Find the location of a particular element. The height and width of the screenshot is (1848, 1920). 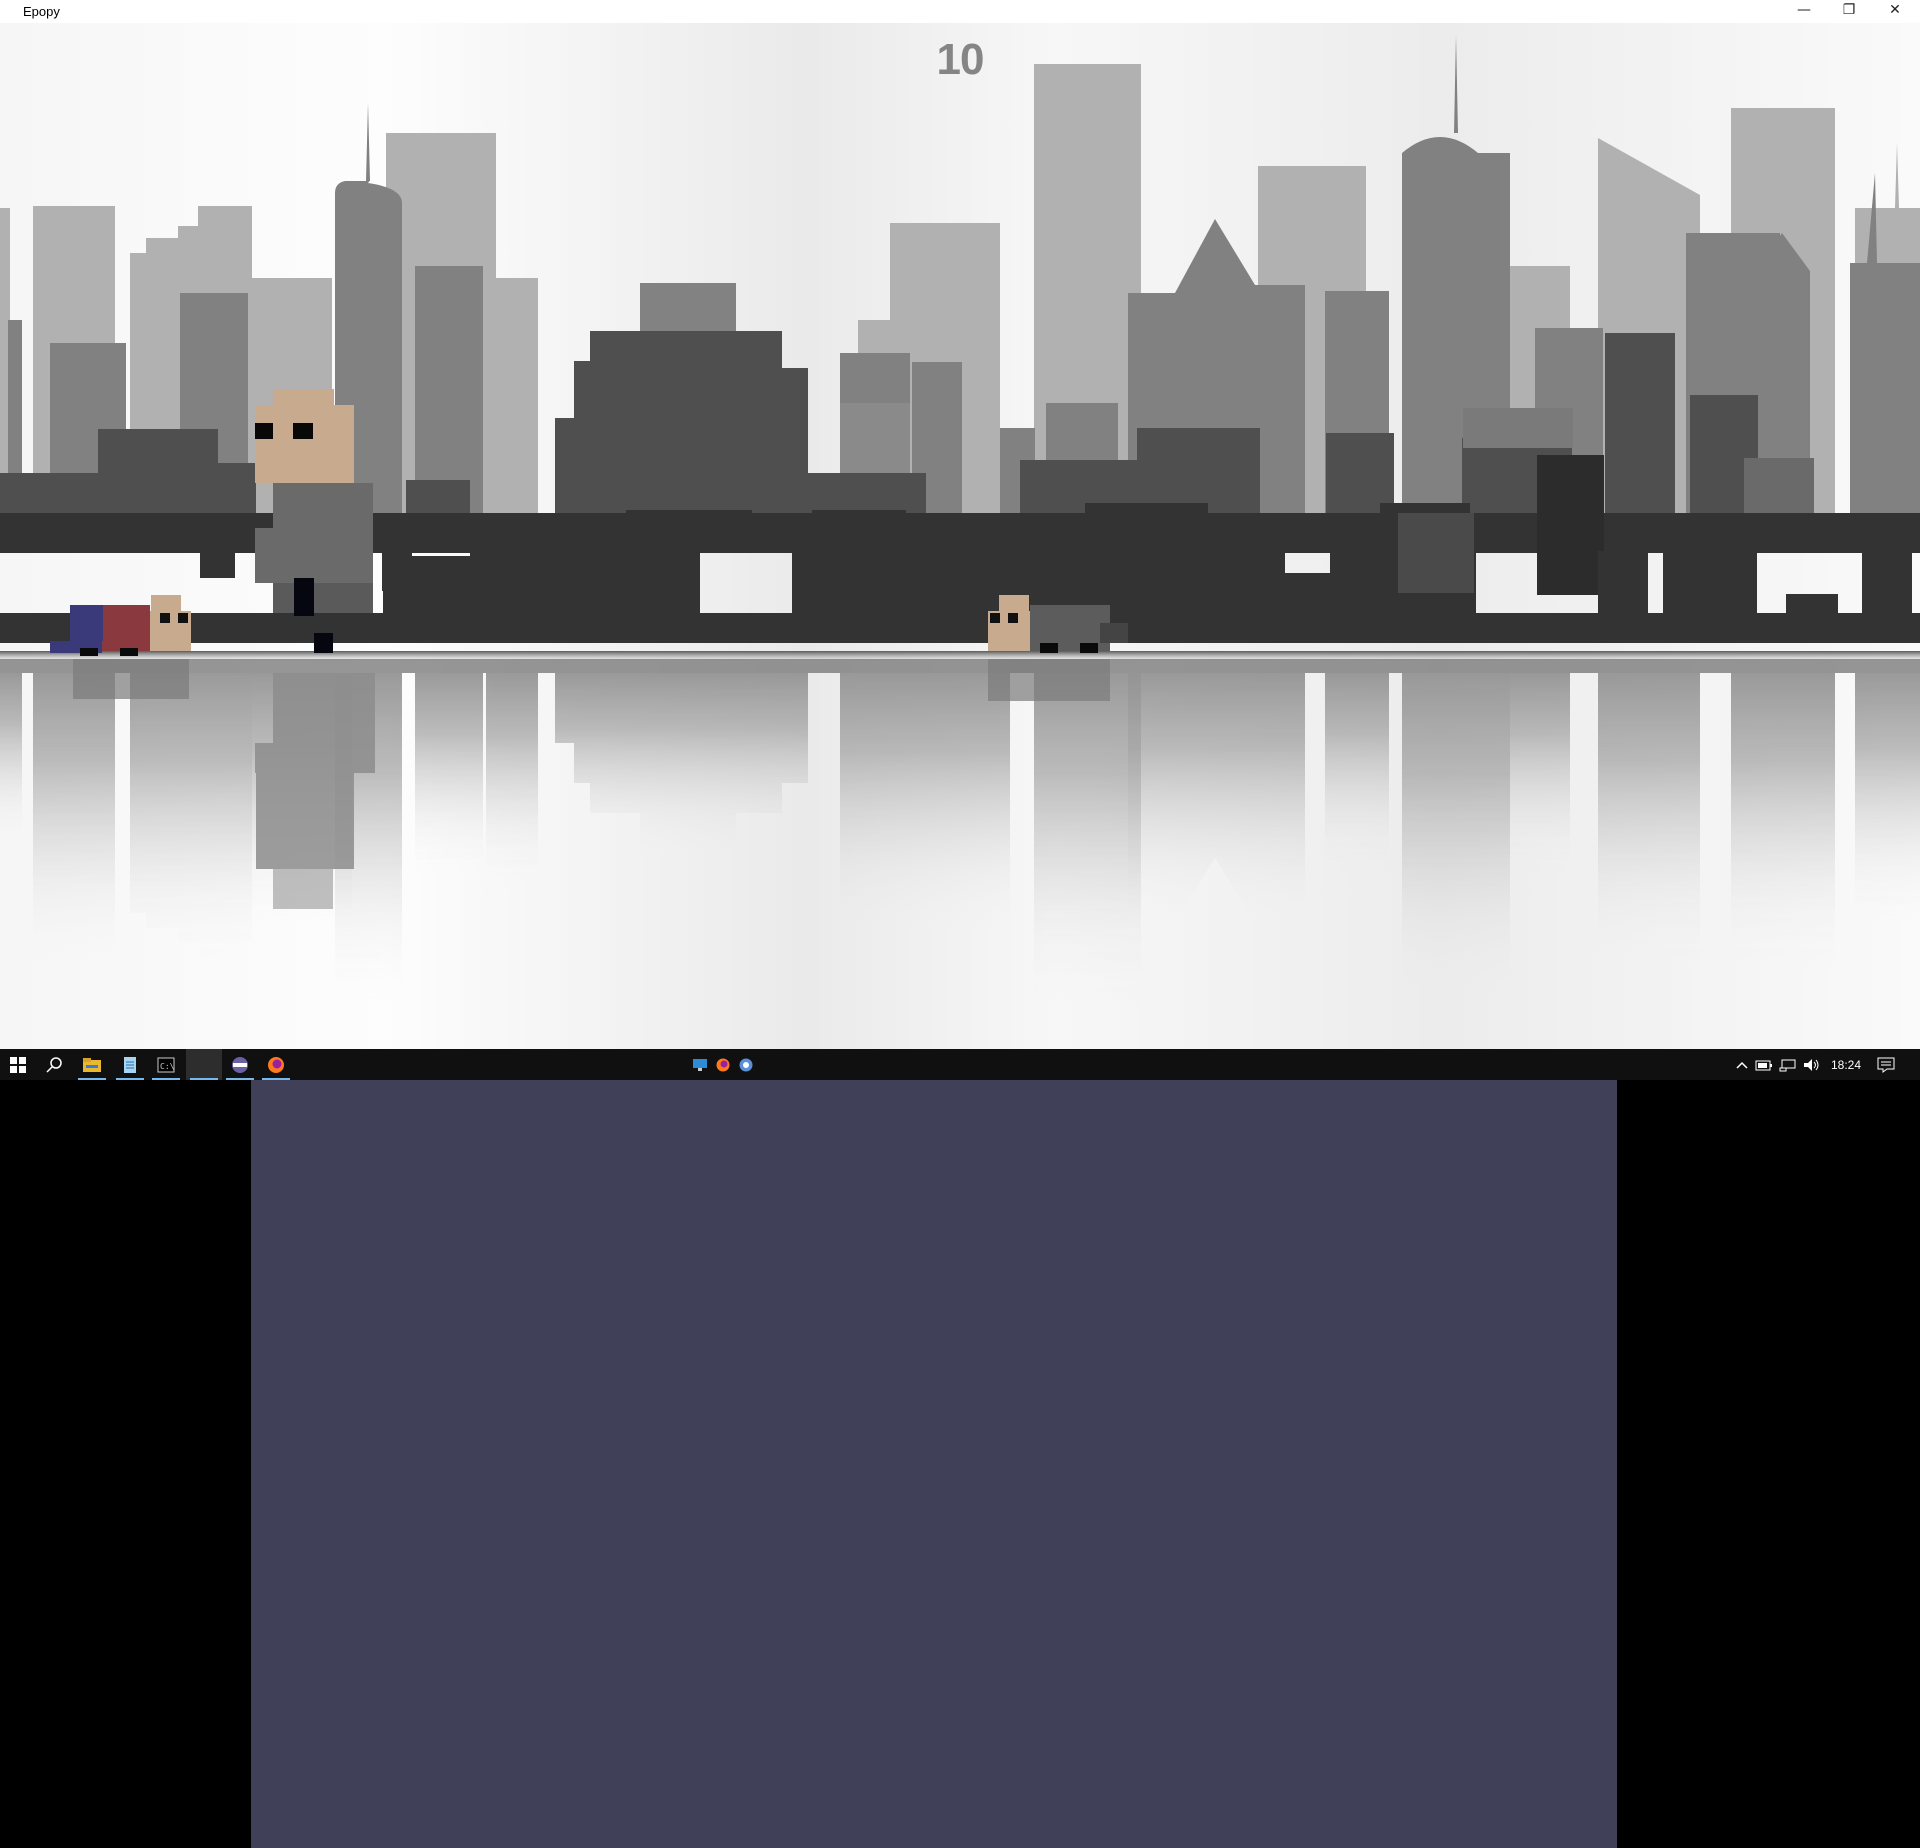

vpn-icon is located at coordinates (240, 1064).